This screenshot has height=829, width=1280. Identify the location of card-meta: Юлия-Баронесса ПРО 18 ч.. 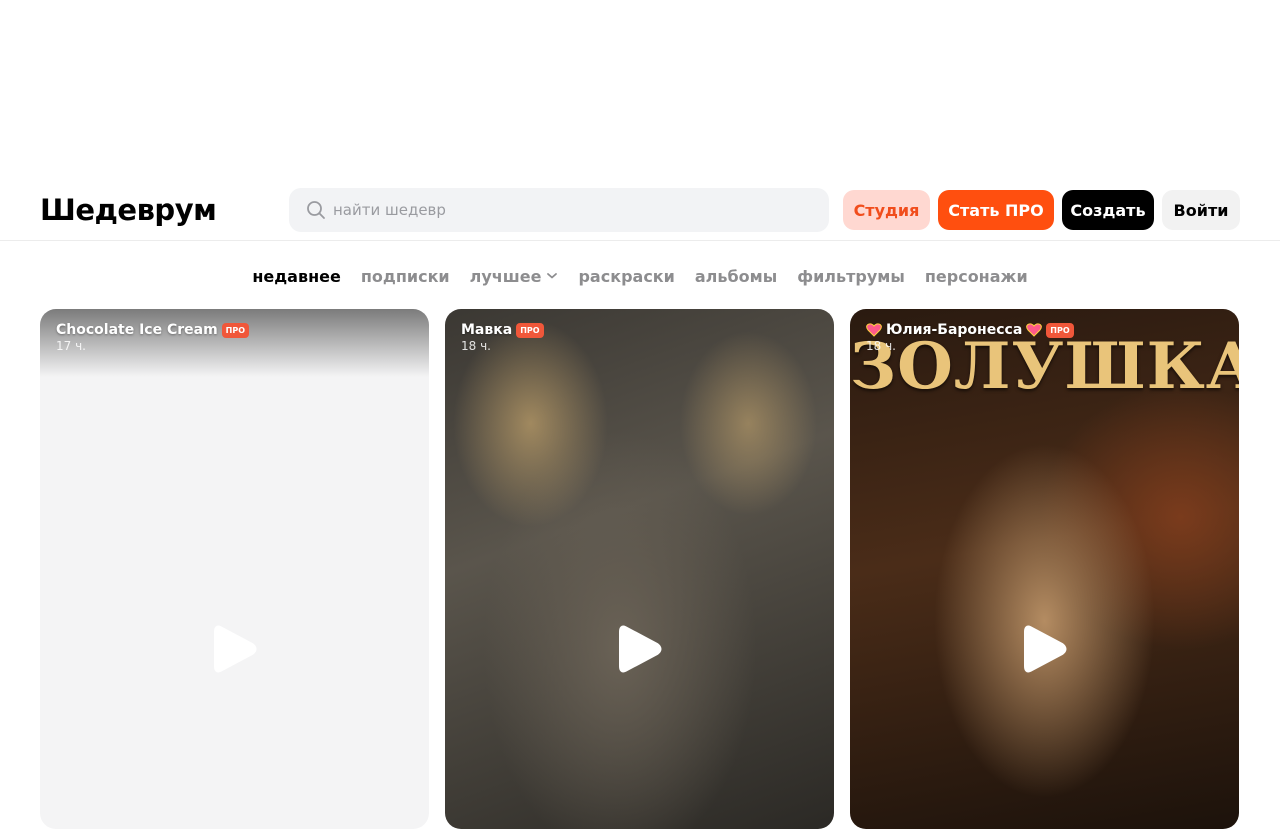
(970, 337).